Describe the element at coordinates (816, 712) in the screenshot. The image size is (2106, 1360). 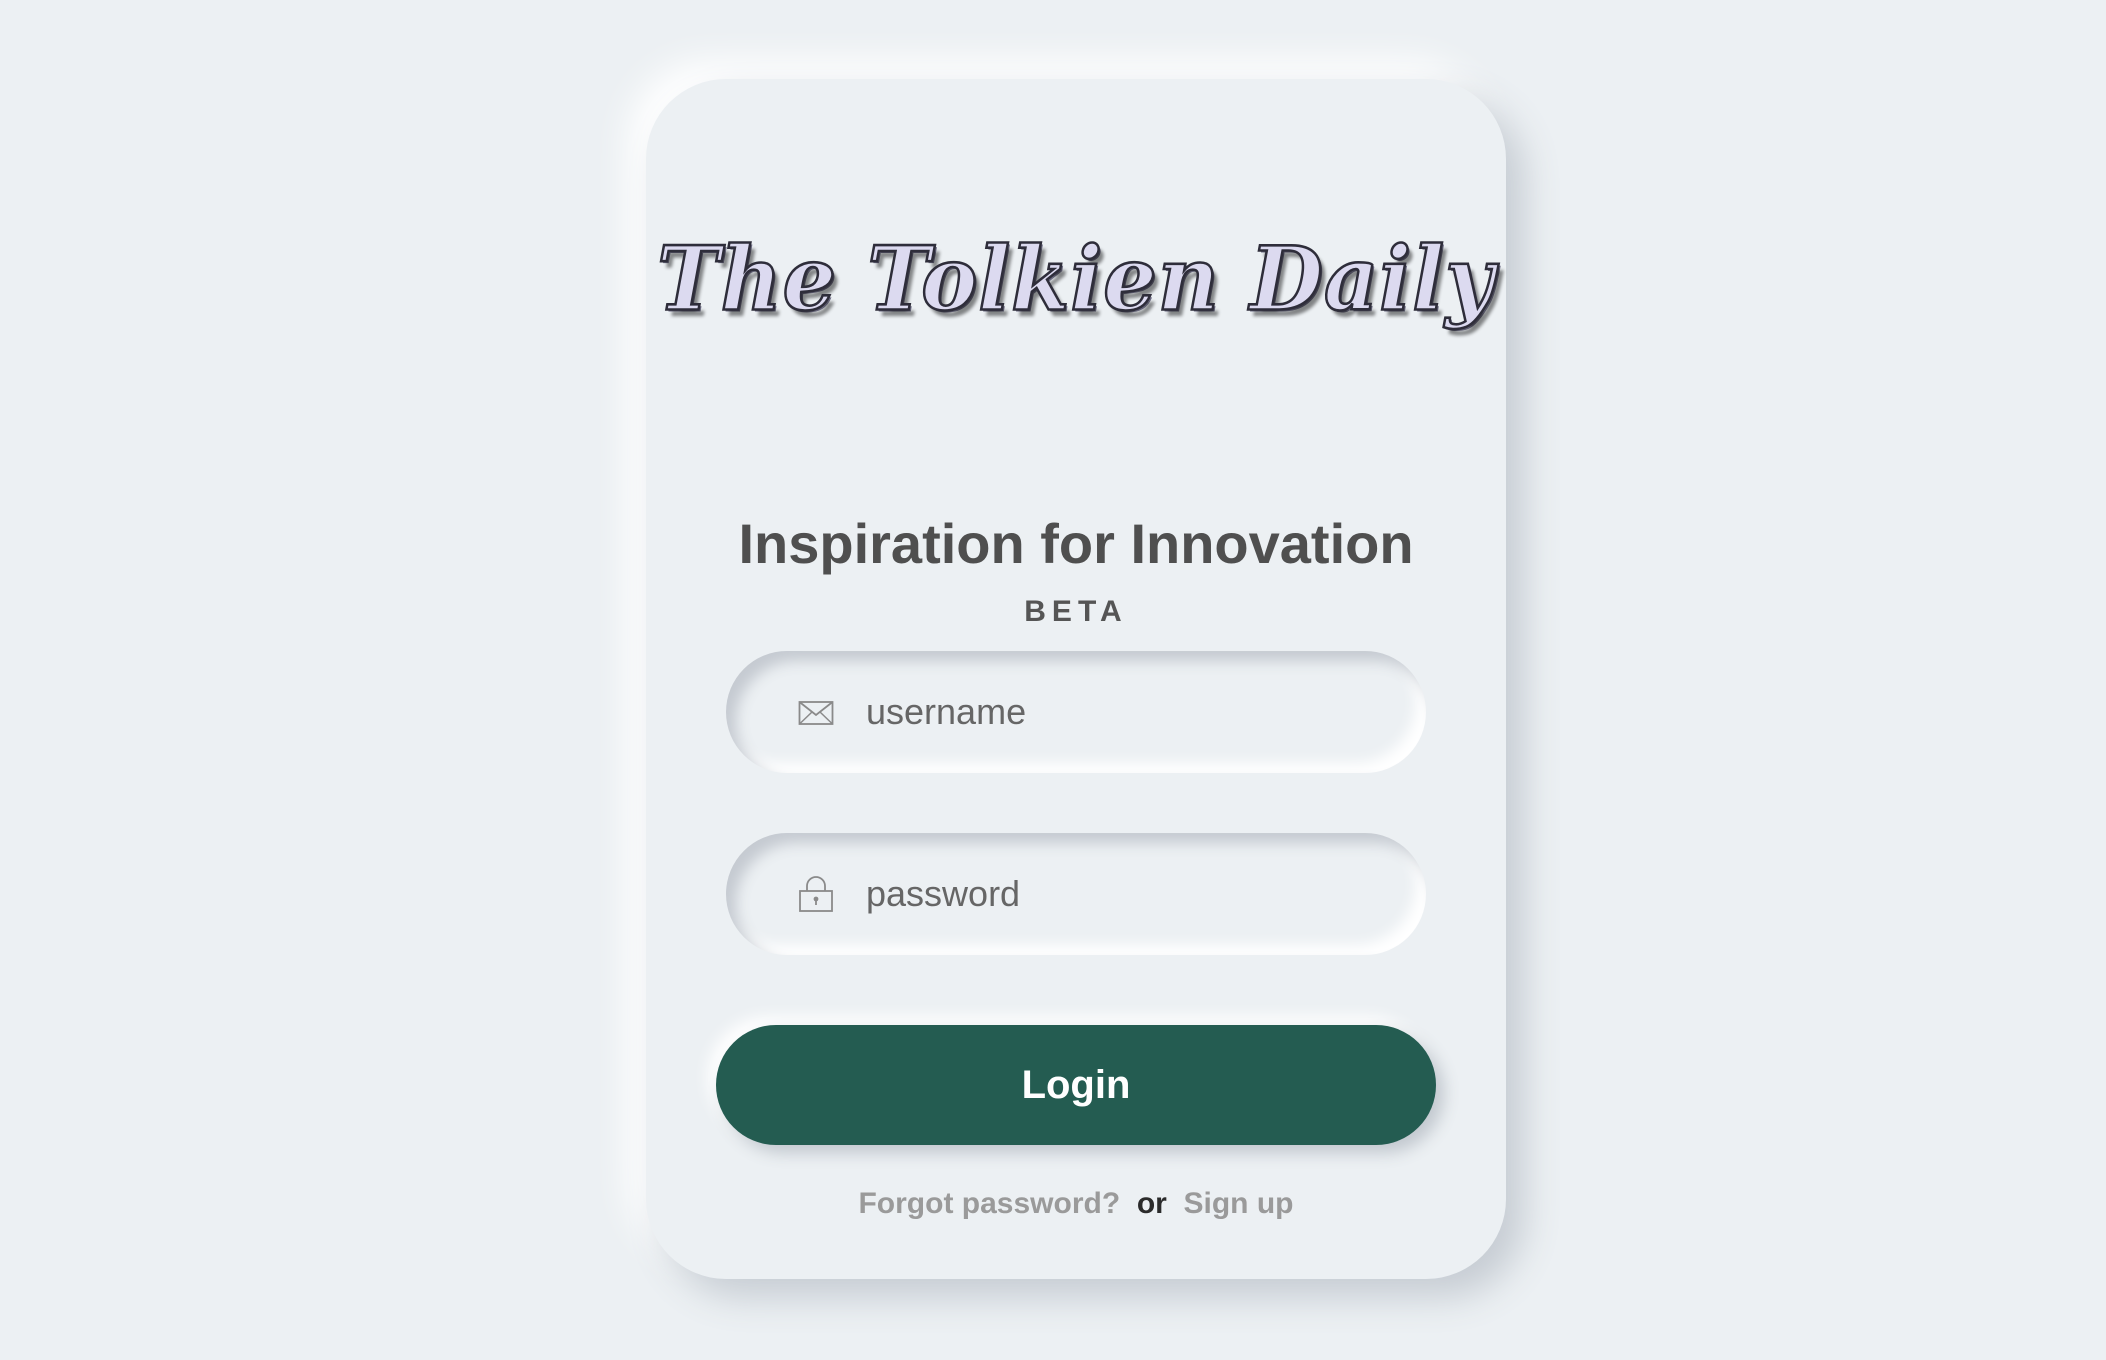
I see `mail-icon` at that location.